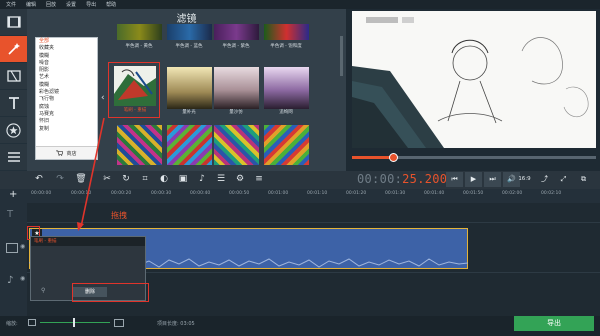 This screenshot has height=336, width=600. Describe the element at coordinates (107, 179) in the screenshot. I see `cut-icon: ✂` at that location.